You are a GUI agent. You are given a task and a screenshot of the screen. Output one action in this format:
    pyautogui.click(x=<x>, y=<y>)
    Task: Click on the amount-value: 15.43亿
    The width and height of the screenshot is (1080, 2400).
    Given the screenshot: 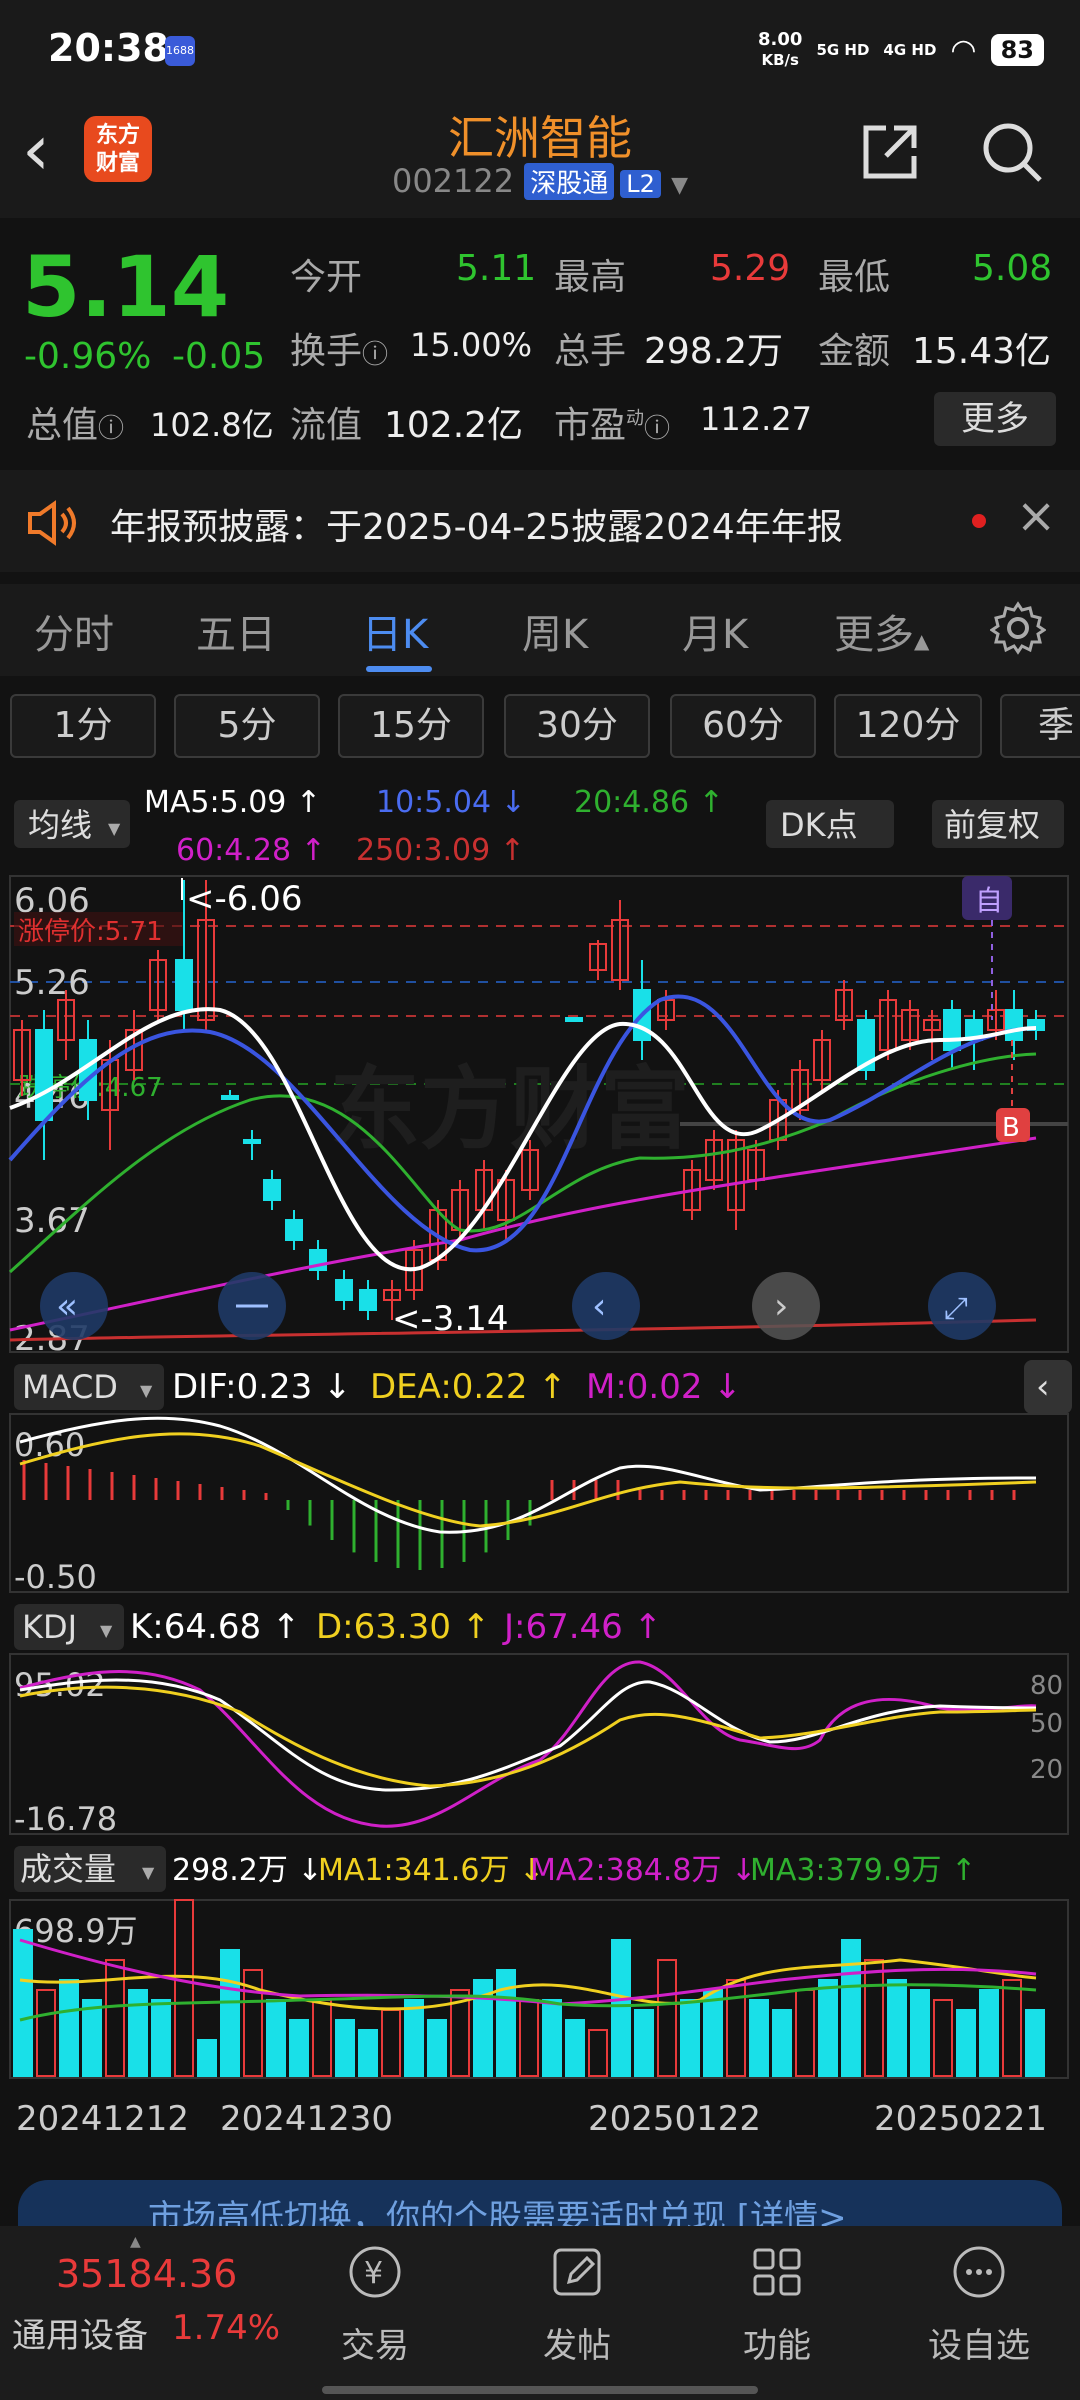 What is the action you would take?
    pyautogui.click(x=982, y=351)
    